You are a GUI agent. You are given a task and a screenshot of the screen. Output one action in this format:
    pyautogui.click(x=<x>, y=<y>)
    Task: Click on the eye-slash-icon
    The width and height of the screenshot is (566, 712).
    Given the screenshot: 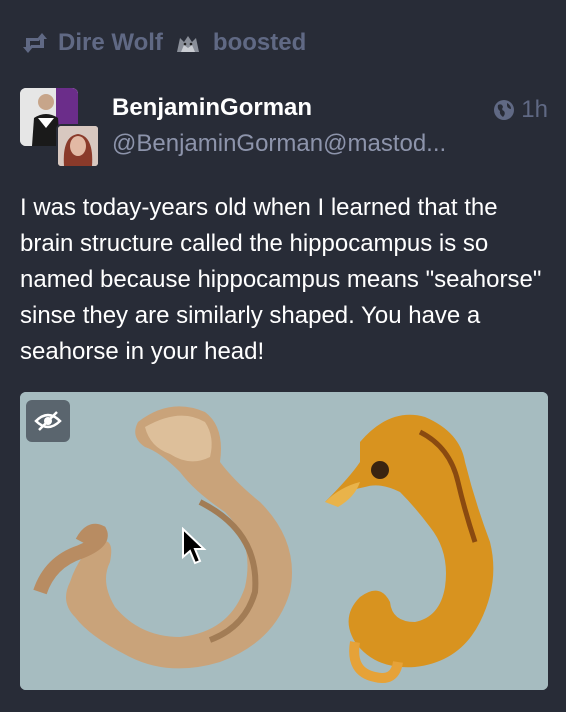 What is the action you would take?
    pyautogui.click(x=48, y=421)
    